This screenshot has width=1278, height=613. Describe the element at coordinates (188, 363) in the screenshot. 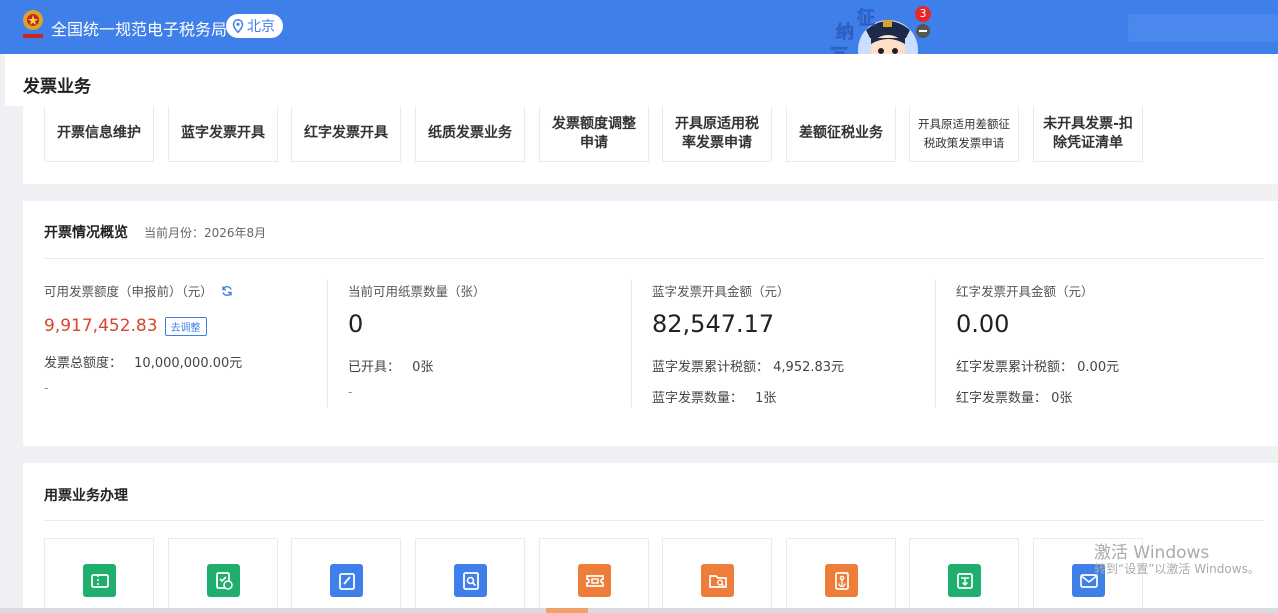

I see `total-quota-value: 10,000,000.00元` at that location.